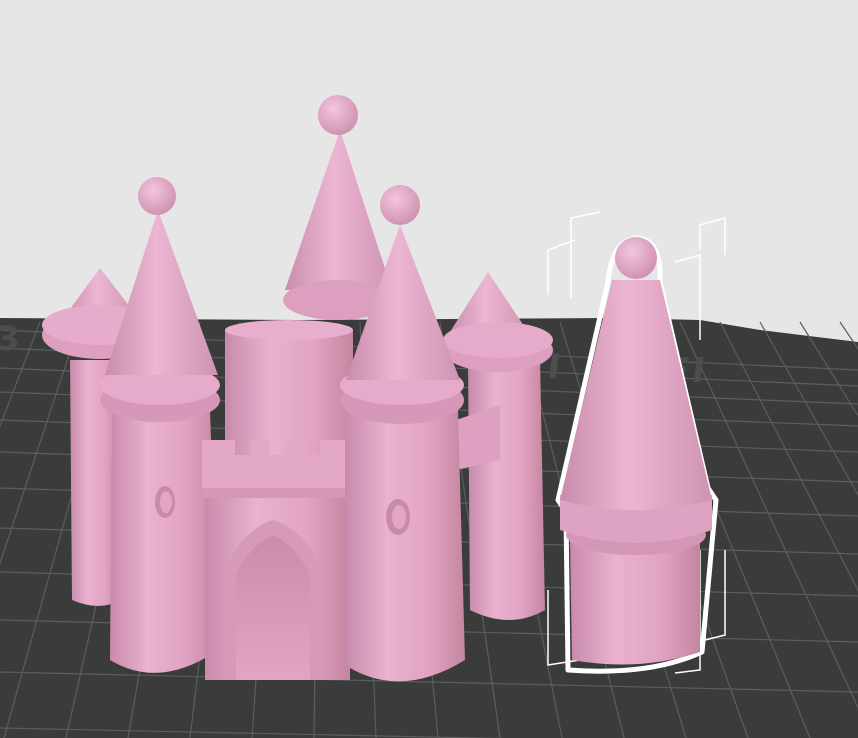  I want to click on castle-tower-back-center, so click(338, 207).